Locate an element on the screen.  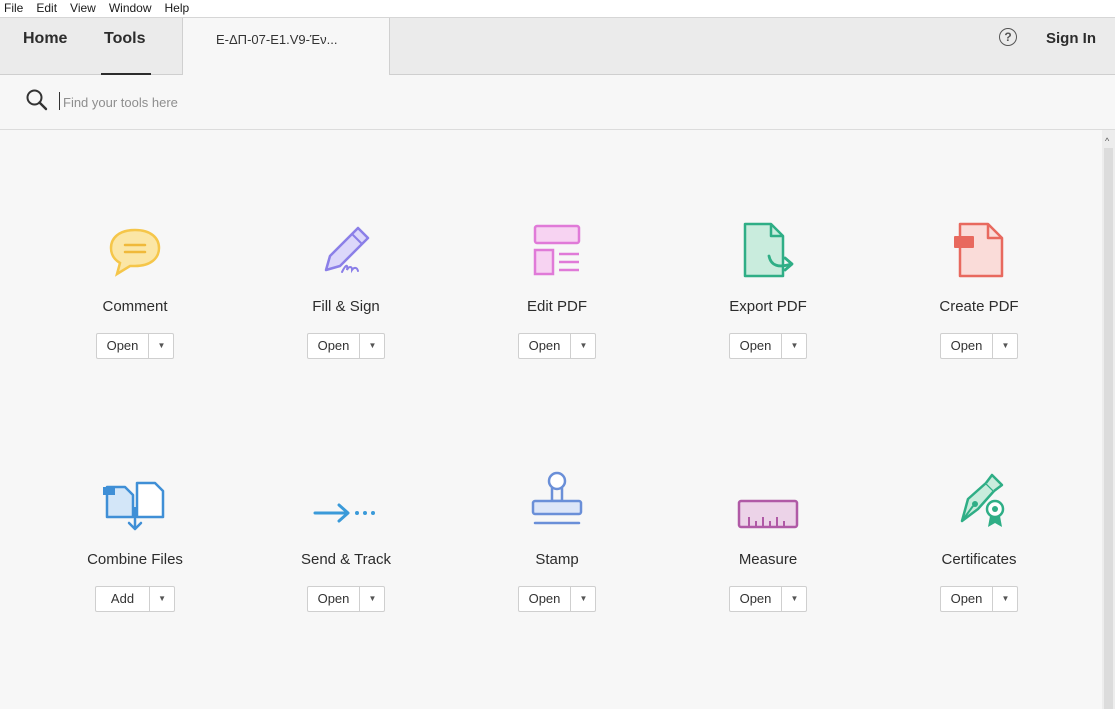
tool-label: Create PDF is located at coordinates (979, 306).